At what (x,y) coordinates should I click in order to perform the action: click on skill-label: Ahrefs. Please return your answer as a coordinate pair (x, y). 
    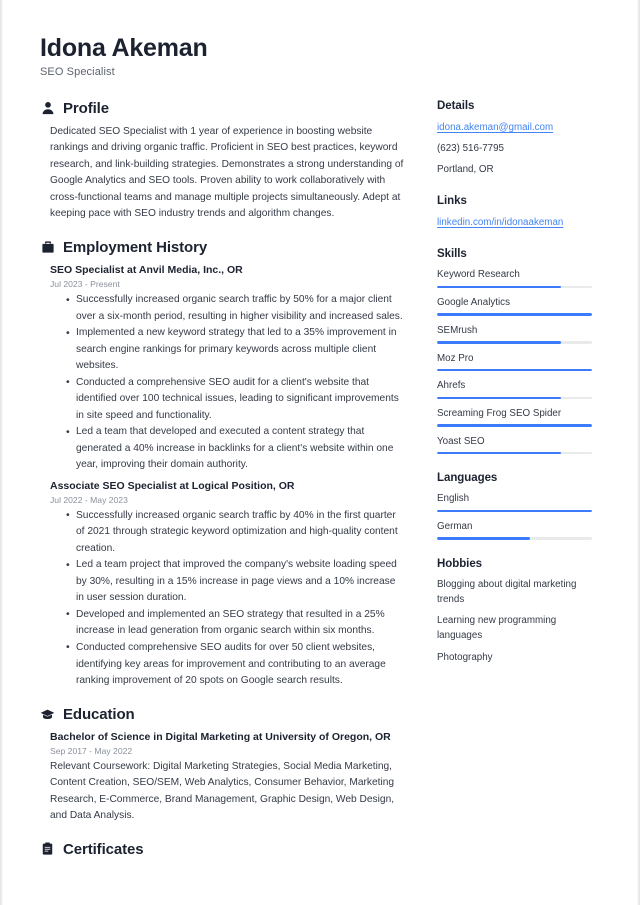
    Looking at the image, I should click on (451, 386).